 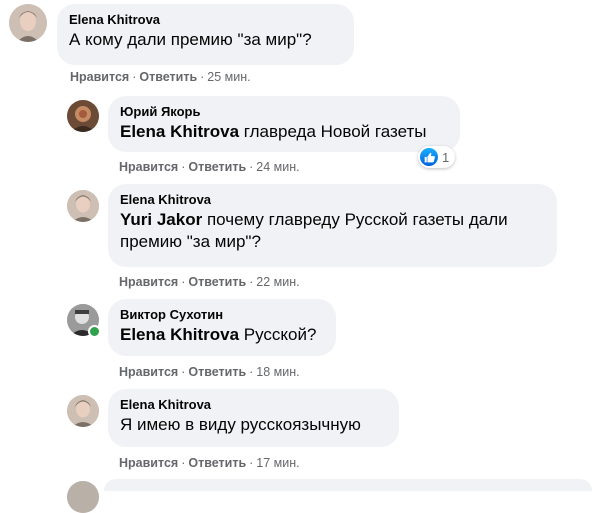 I want to click on online-status-indicator, so click(x=94, y=331).